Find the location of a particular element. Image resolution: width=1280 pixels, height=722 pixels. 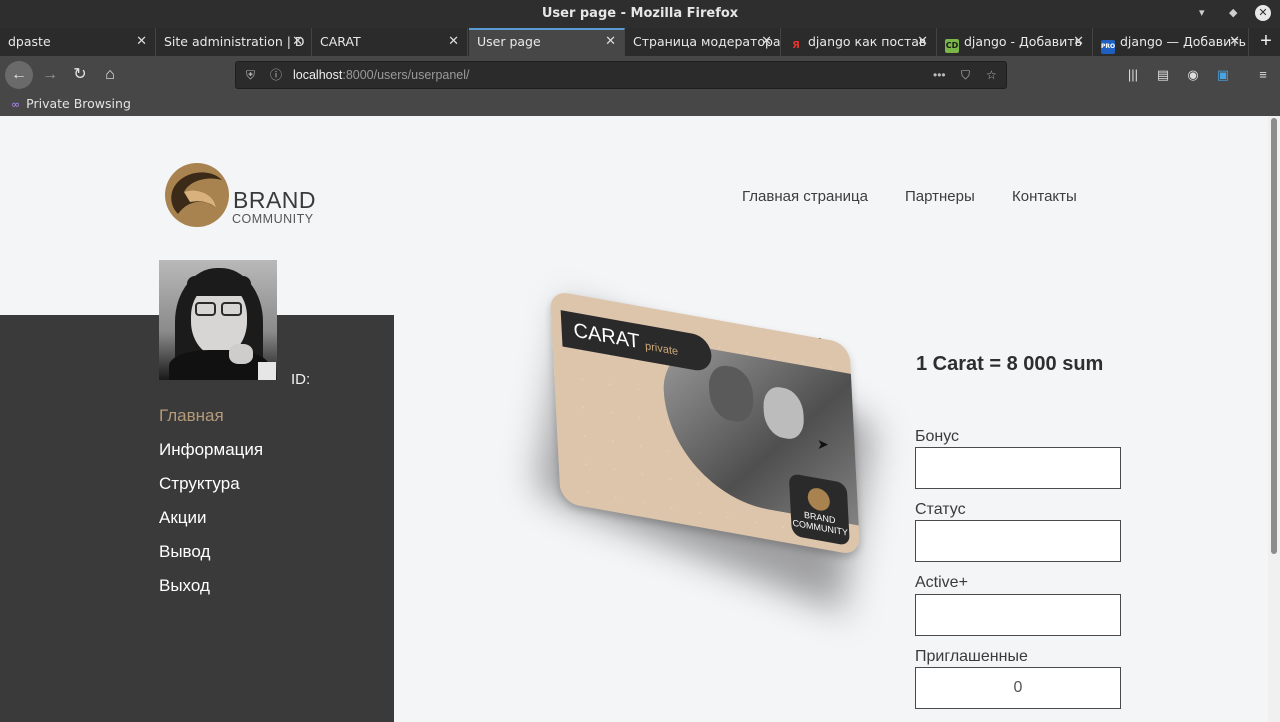

card-brand-text: CARAT is located at coordinates (606, 336).